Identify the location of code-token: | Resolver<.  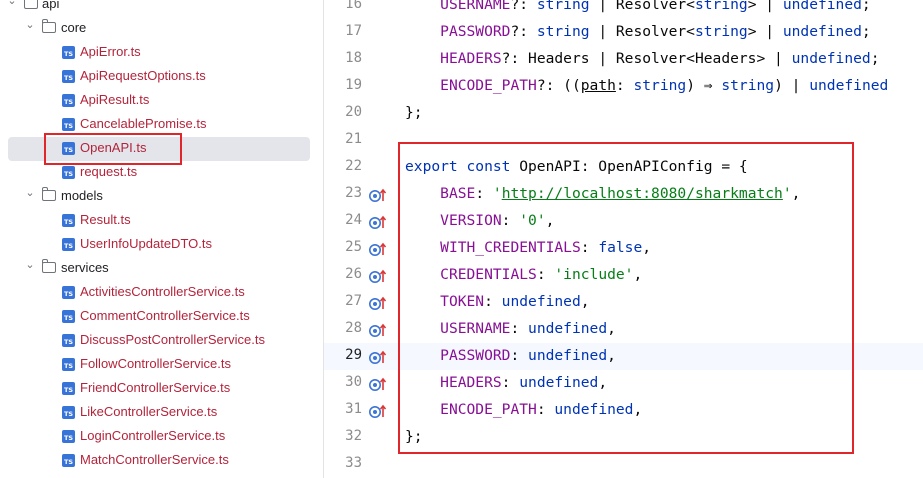
(642, 31).